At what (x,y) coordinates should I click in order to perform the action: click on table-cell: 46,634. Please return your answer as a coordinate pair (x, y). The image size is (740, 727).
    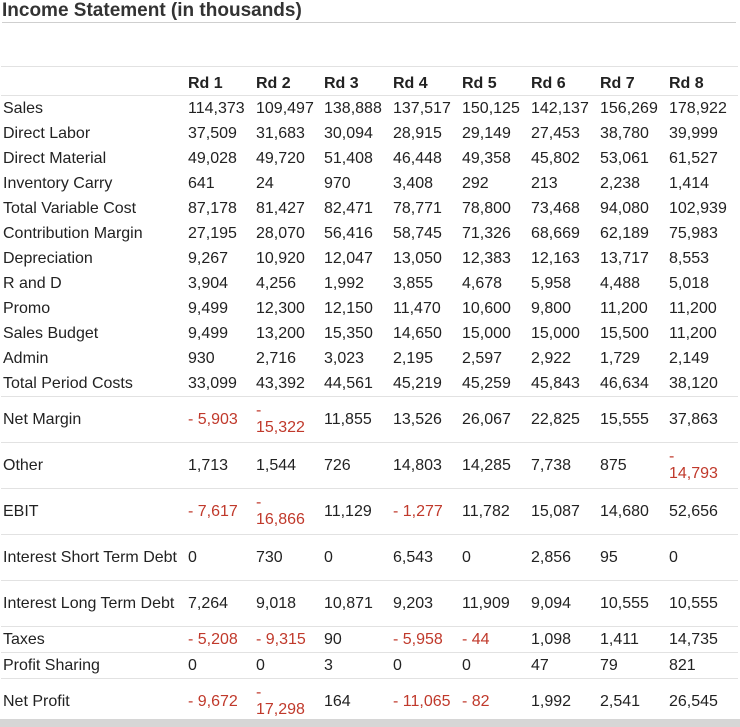
    Looking at the image, I should click on (632, 384).